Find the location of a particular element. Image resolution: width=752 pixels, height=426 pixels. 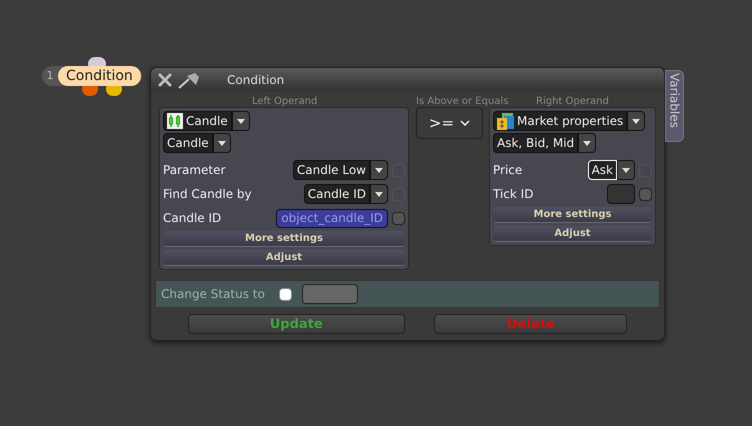

field-label: Tick ID is located at coordinates (513, 194).